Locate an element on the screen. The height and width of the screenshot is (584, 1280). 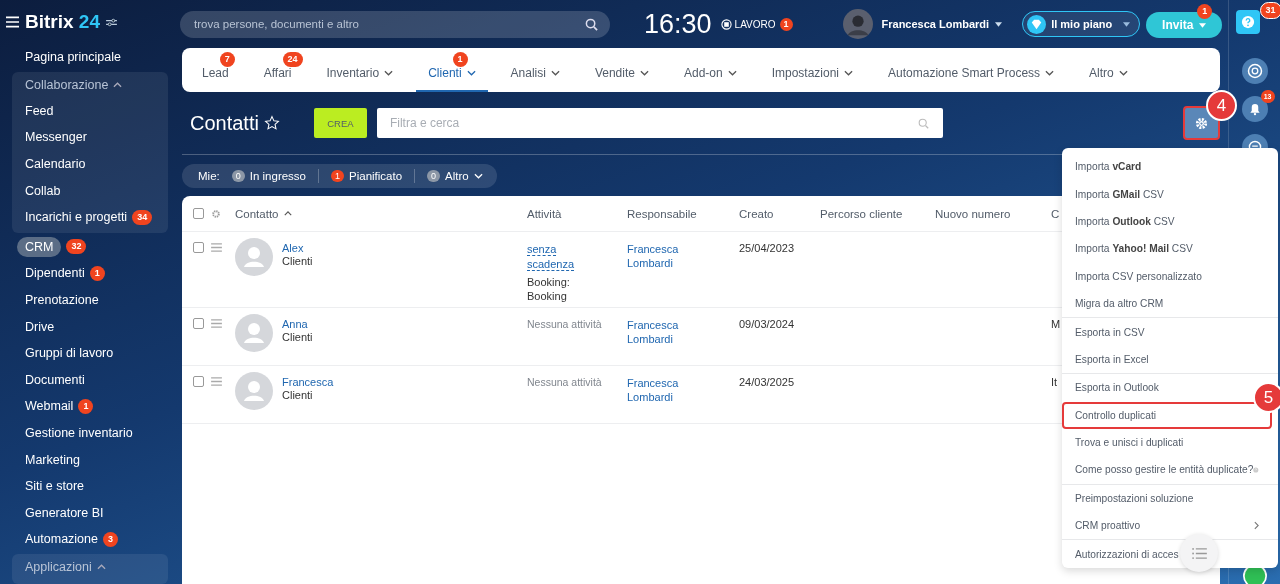
gear-icon is located at coordinates (216, 213).